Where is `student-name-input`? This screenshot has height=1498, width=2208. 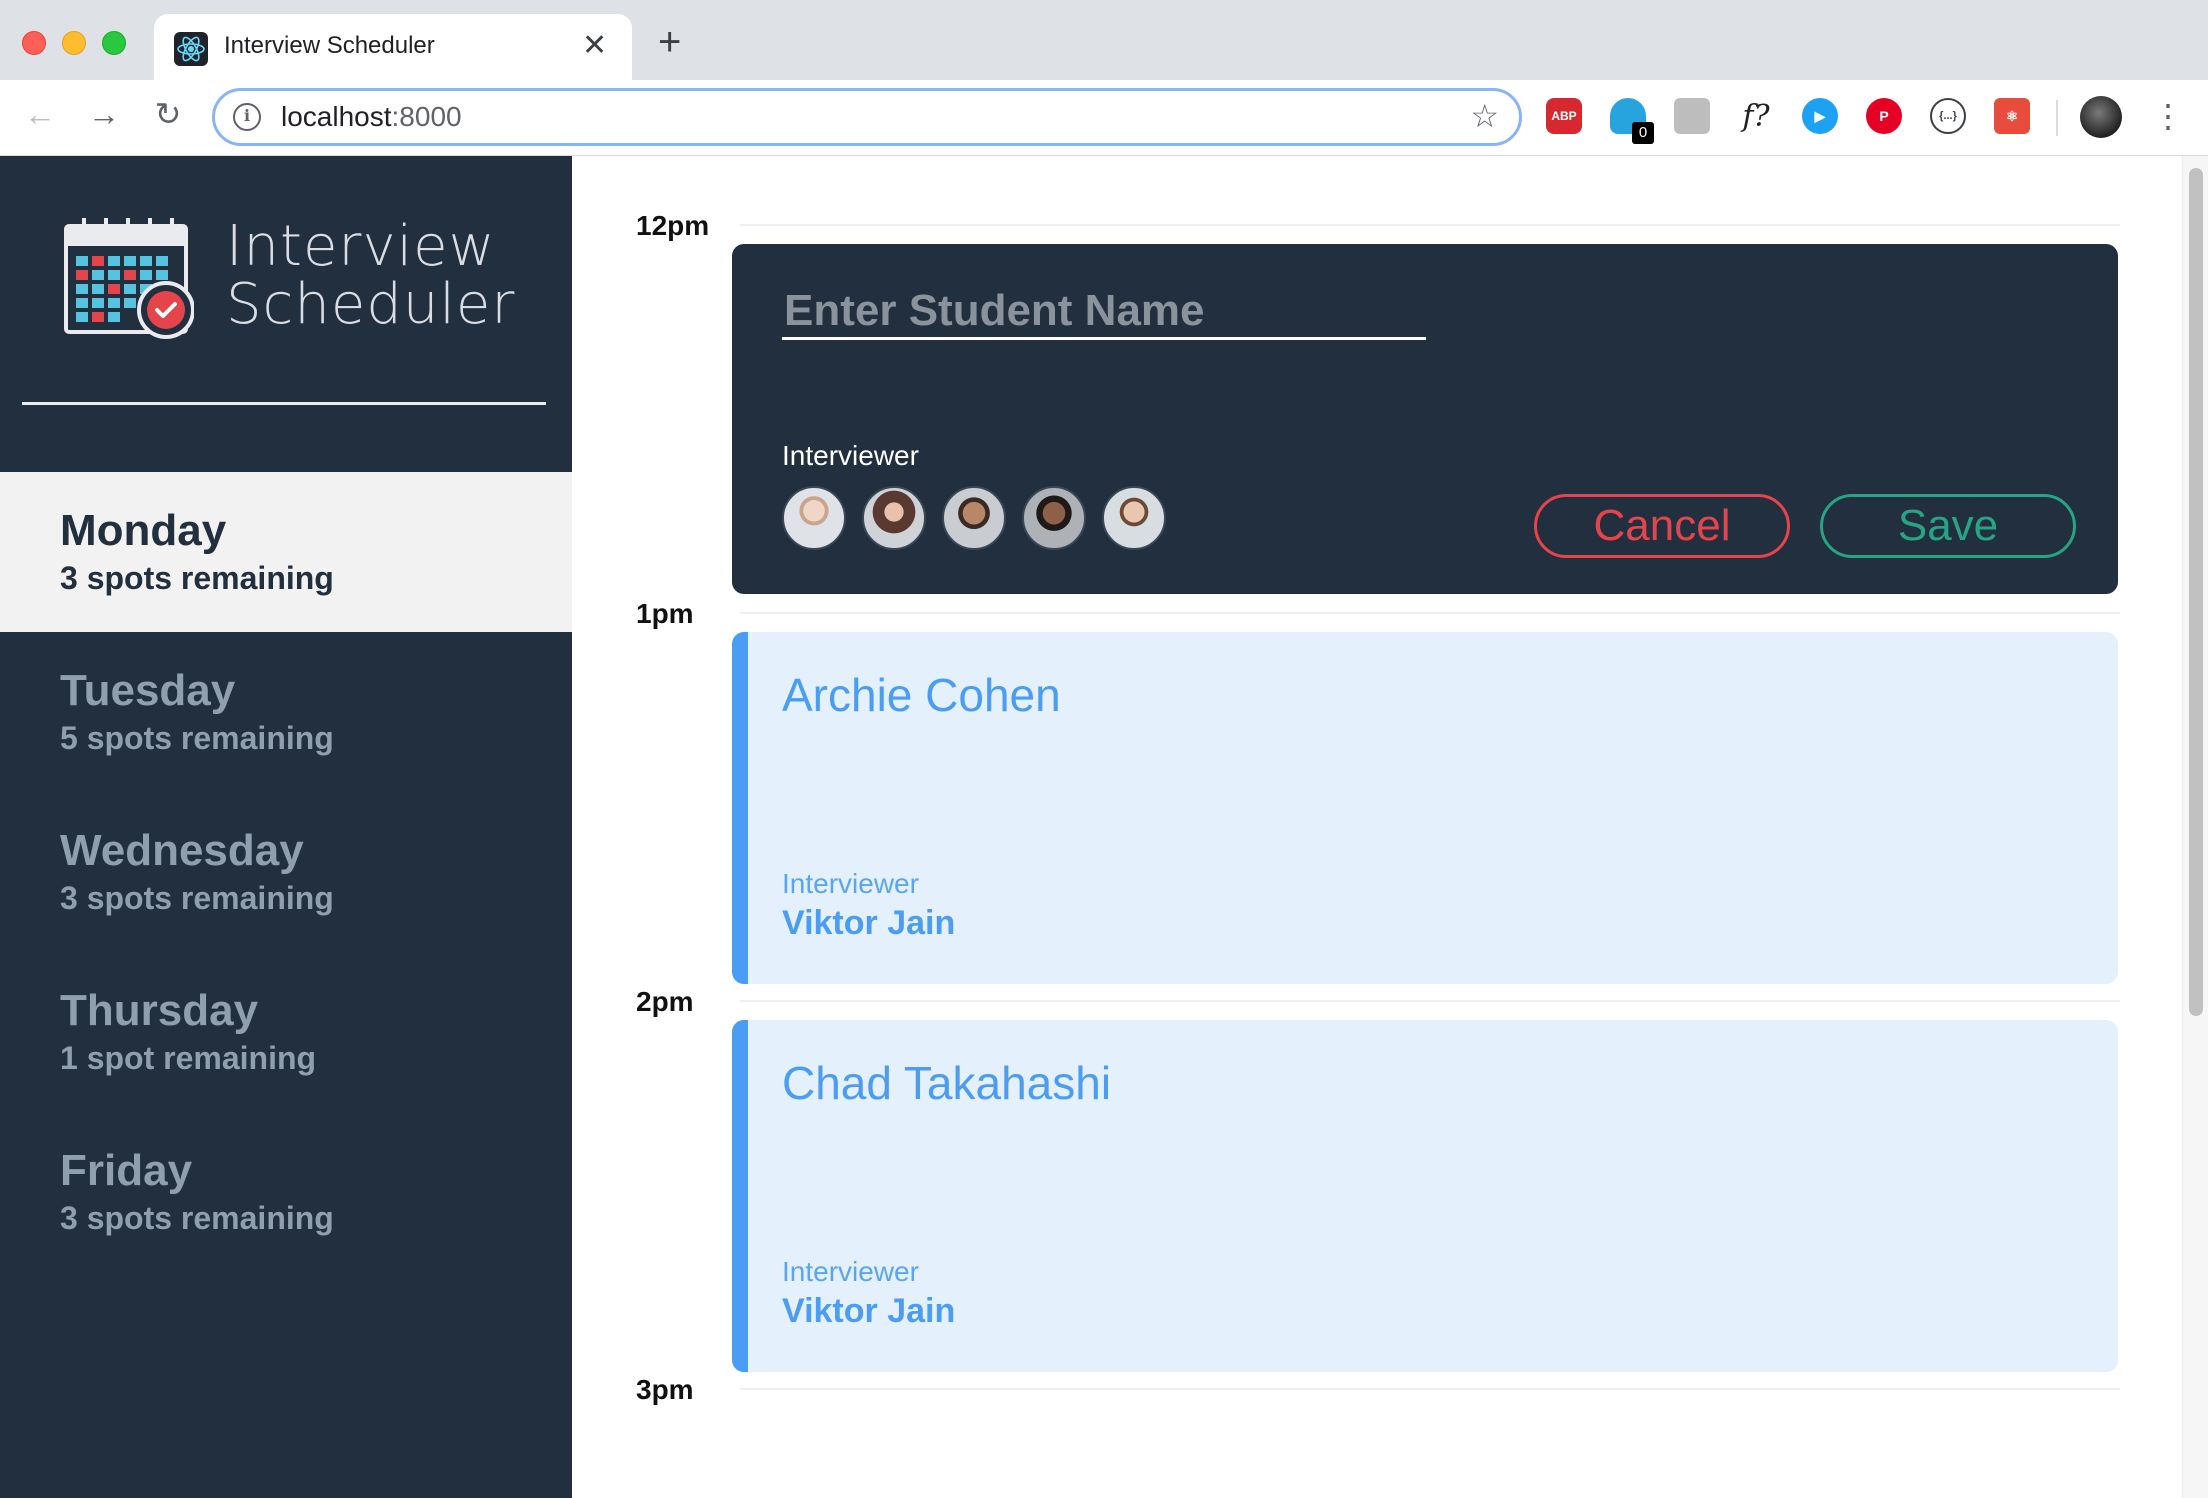 student-name-input is located at coordinates (1104, 312).